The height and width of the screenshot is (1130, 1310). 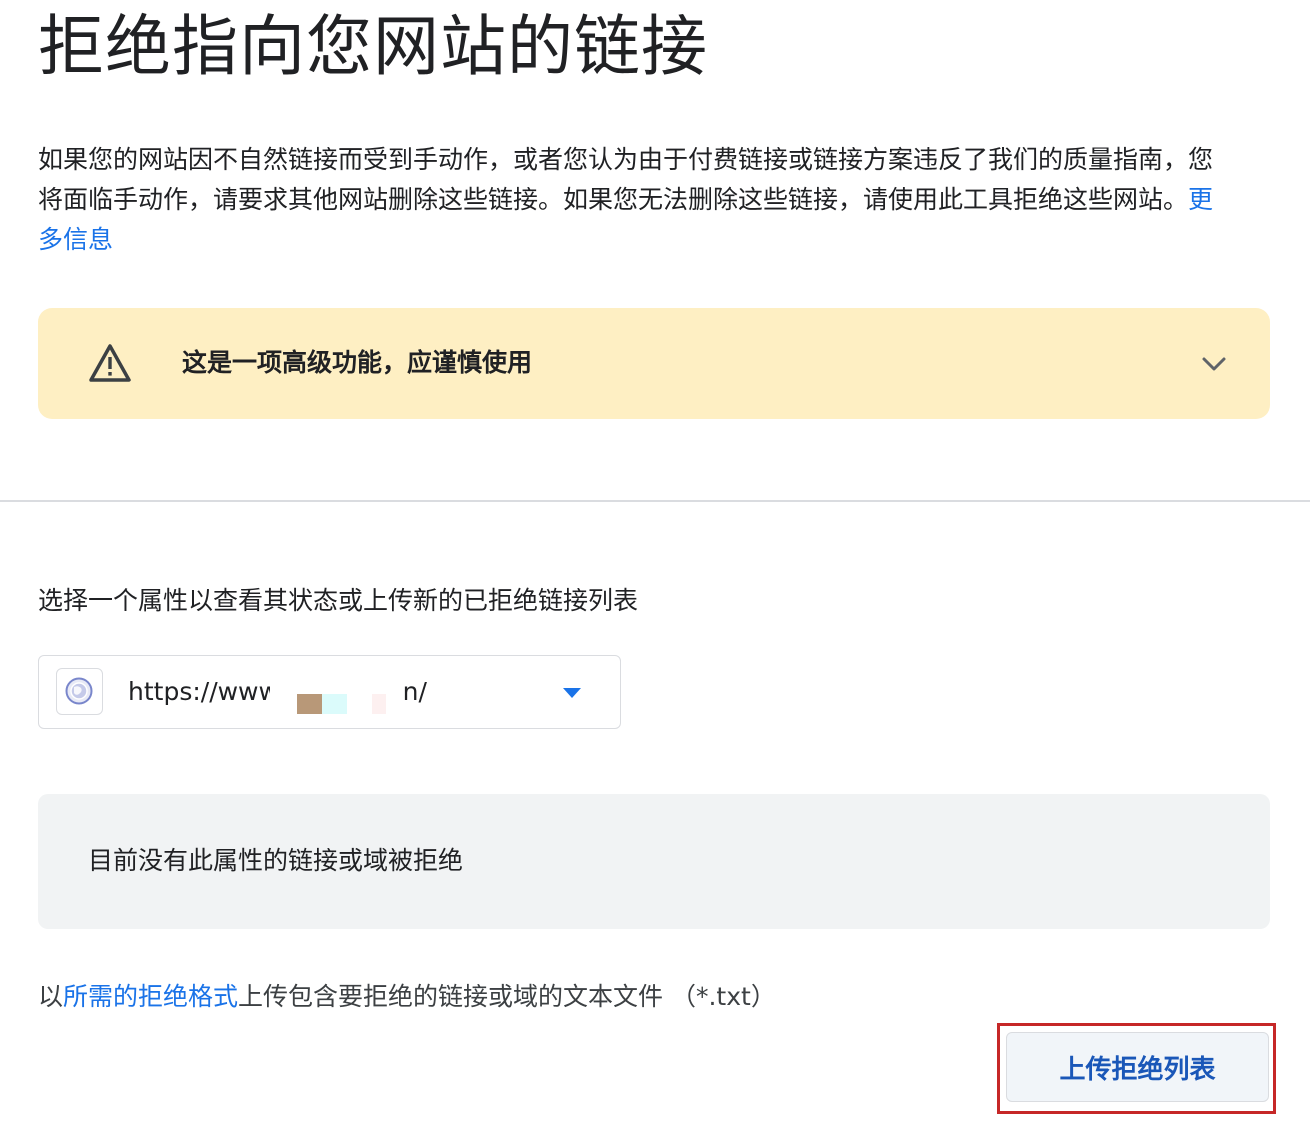 What do you see at coordinates (338, 600) in the screenshot?
I see `property-select-label: 选择一个属性以查看其状态或上传新的已拒绝链接列表` at bounding box center [338, 600].